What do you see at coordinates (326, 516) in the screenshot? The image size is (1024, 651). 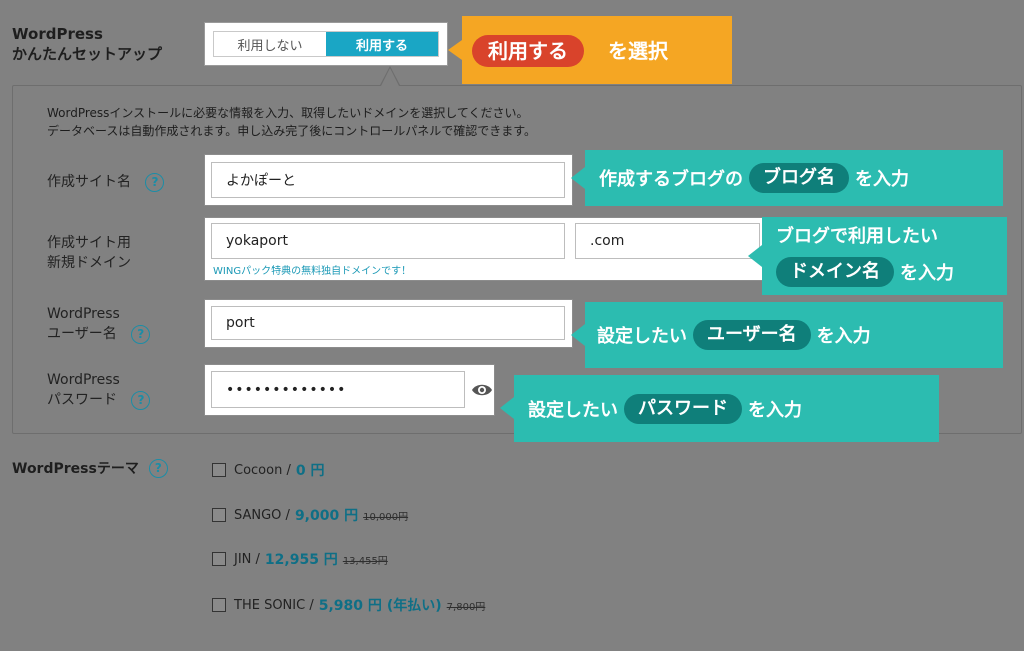 I see `theme-option-price: 9,000 円` at bounding box center [326, 516].